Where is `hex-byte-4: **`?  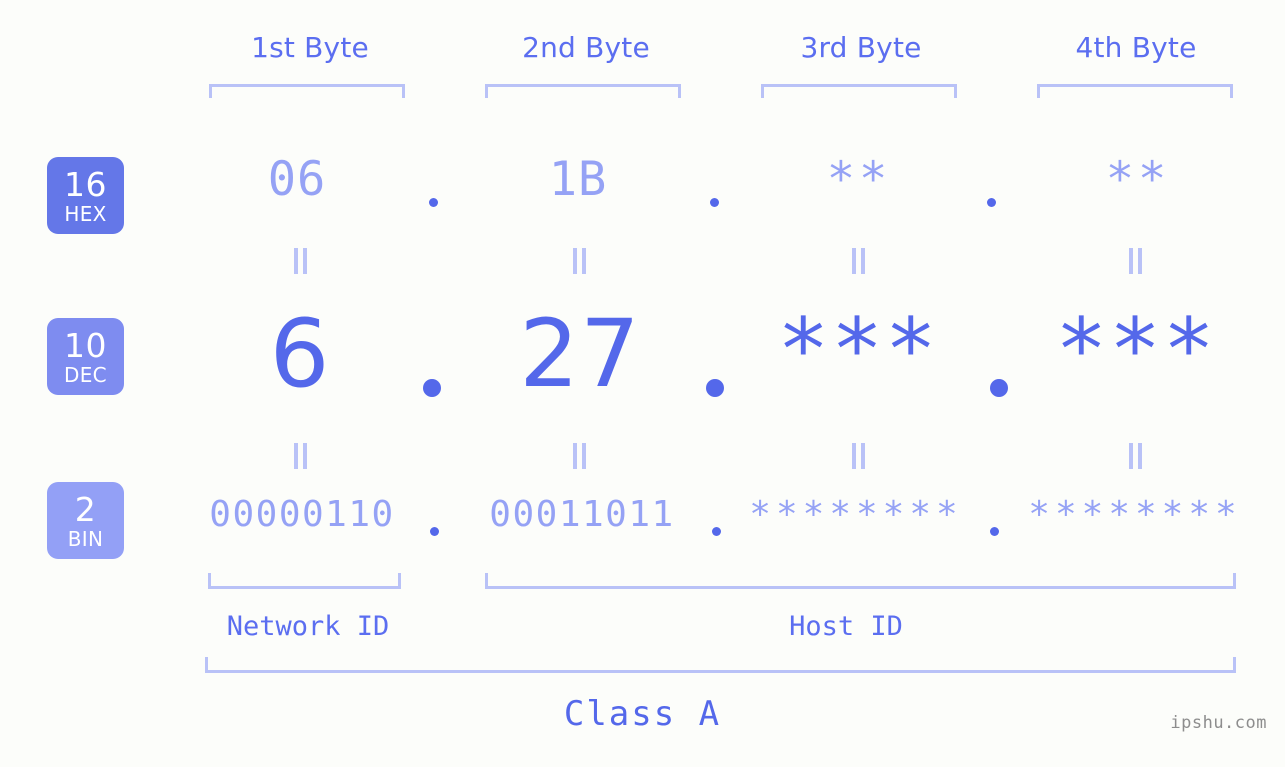 hex-byte-4: ** is located at coordinates (1138, 179).